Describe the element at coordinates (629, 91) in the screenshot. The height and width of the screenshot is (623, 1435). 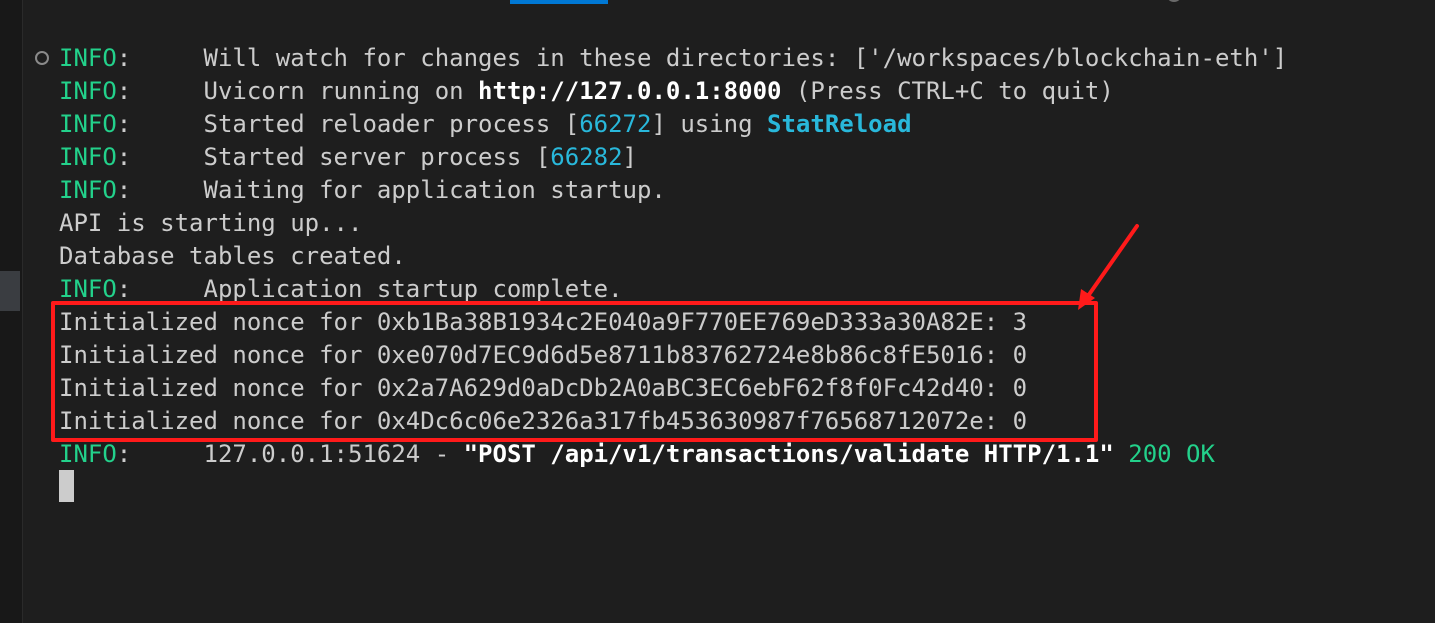
I see `server-url-link: http://127.0.0.1:8000` at that location.